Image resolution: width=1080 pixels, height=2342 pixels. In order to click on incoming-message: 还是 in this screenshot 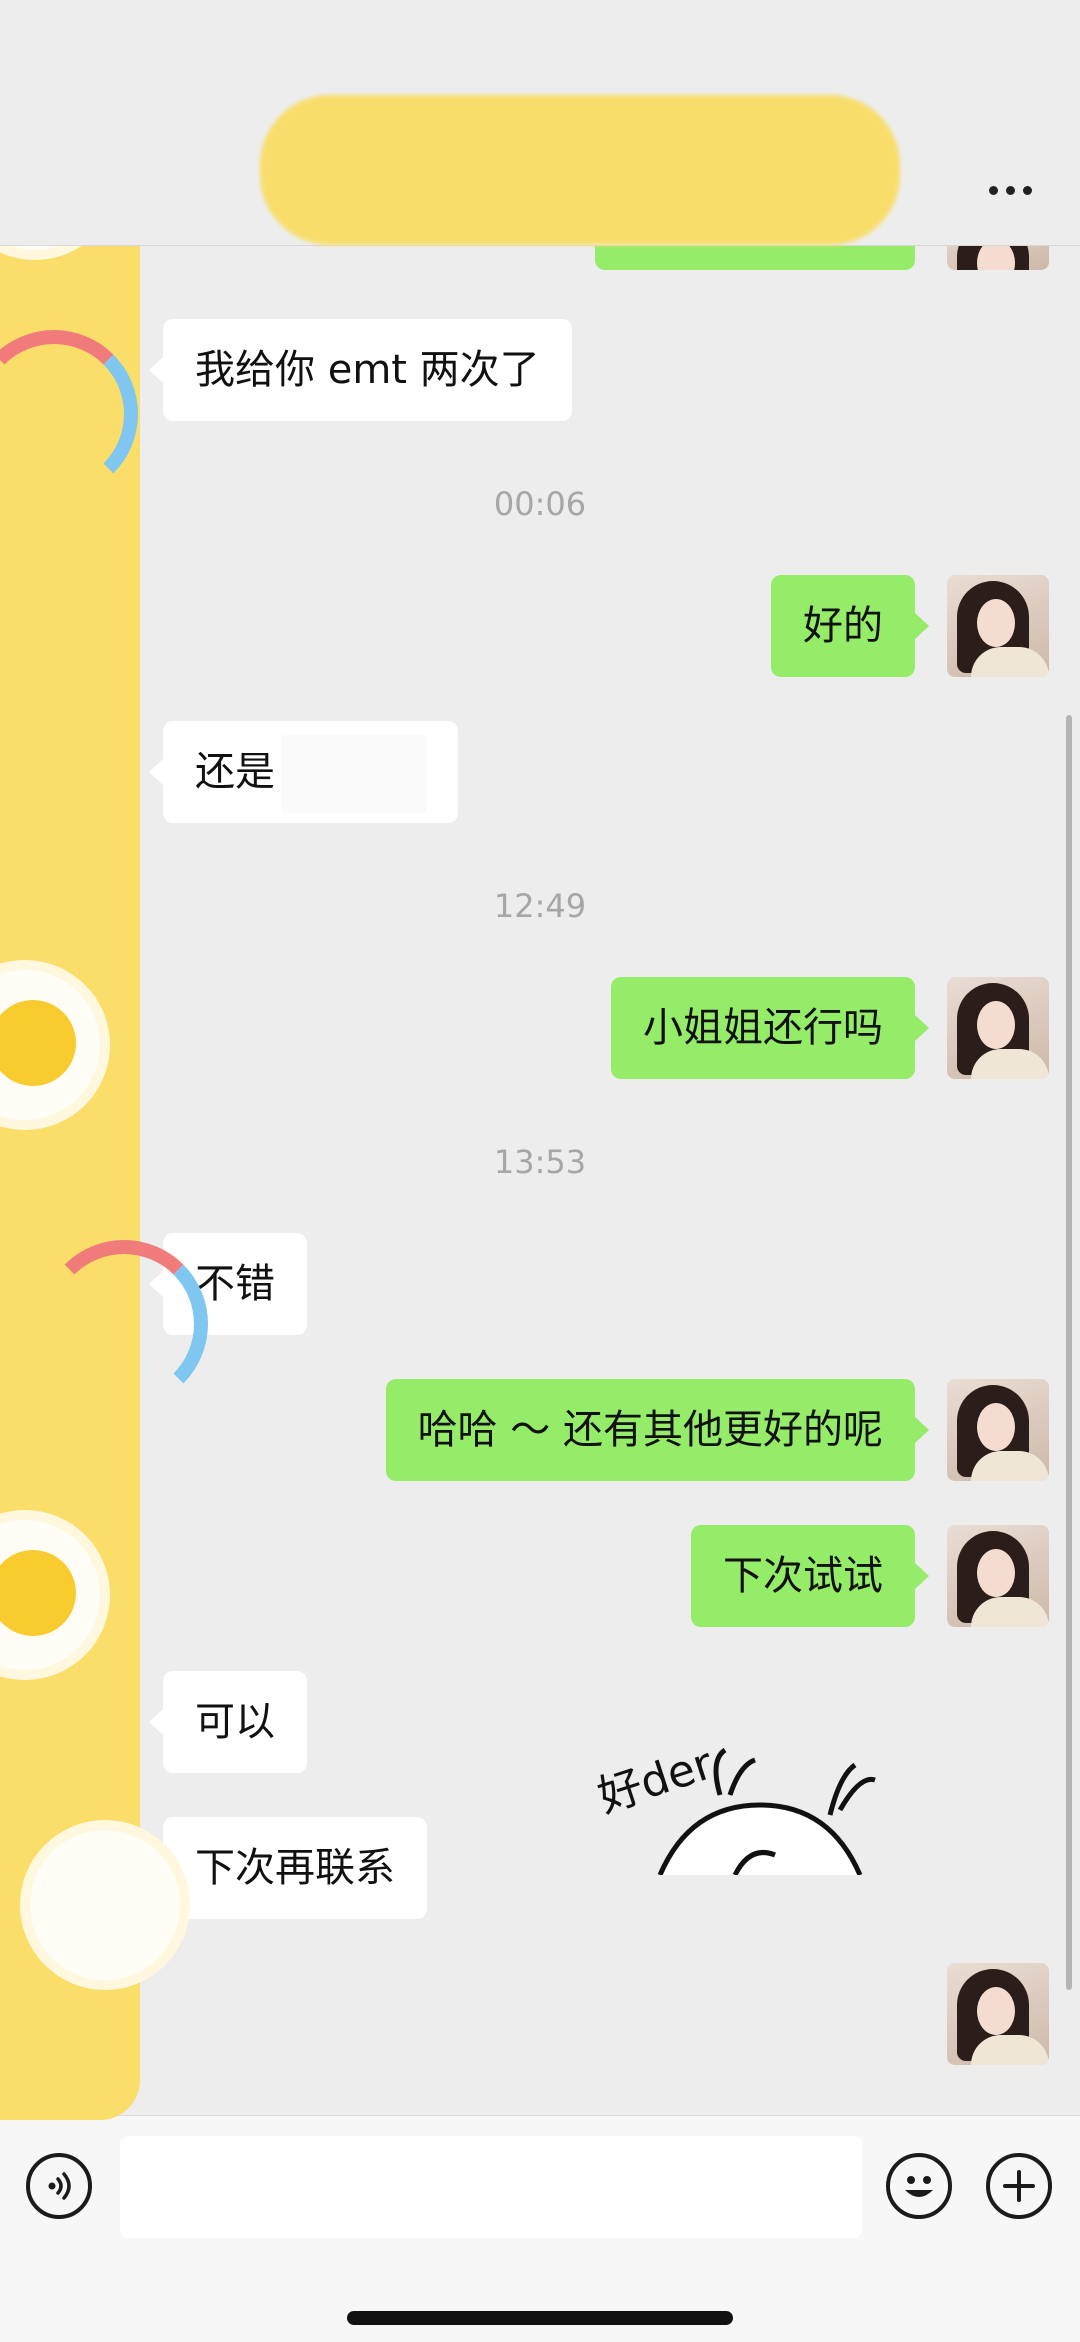, I will do `click(303, 772)`.